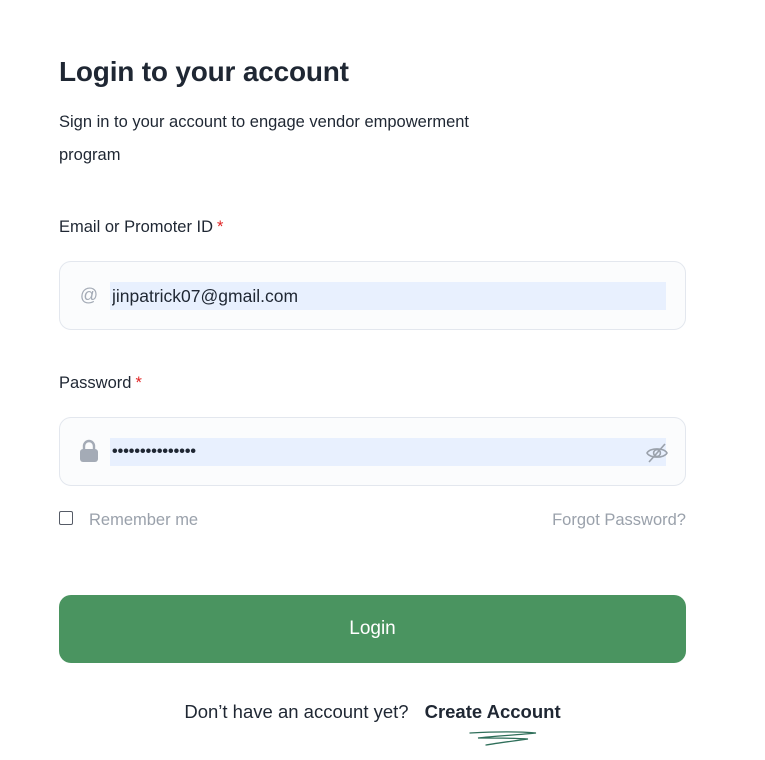  What do you see at coordinates (296, 711) in the screenshot?
I see `signup-prompt-text: Don’t have an account yet?` at bounding box center [296, 711].